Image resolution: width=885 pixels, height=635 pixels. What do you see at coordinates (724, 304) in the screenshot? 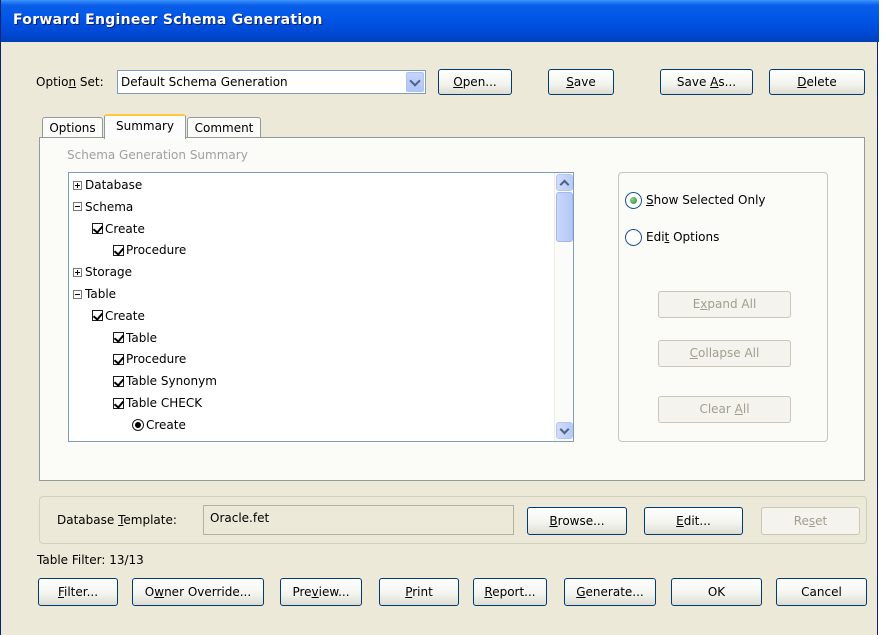
I see `expand-all-button: Expand All` at bounding box center [724, 304].